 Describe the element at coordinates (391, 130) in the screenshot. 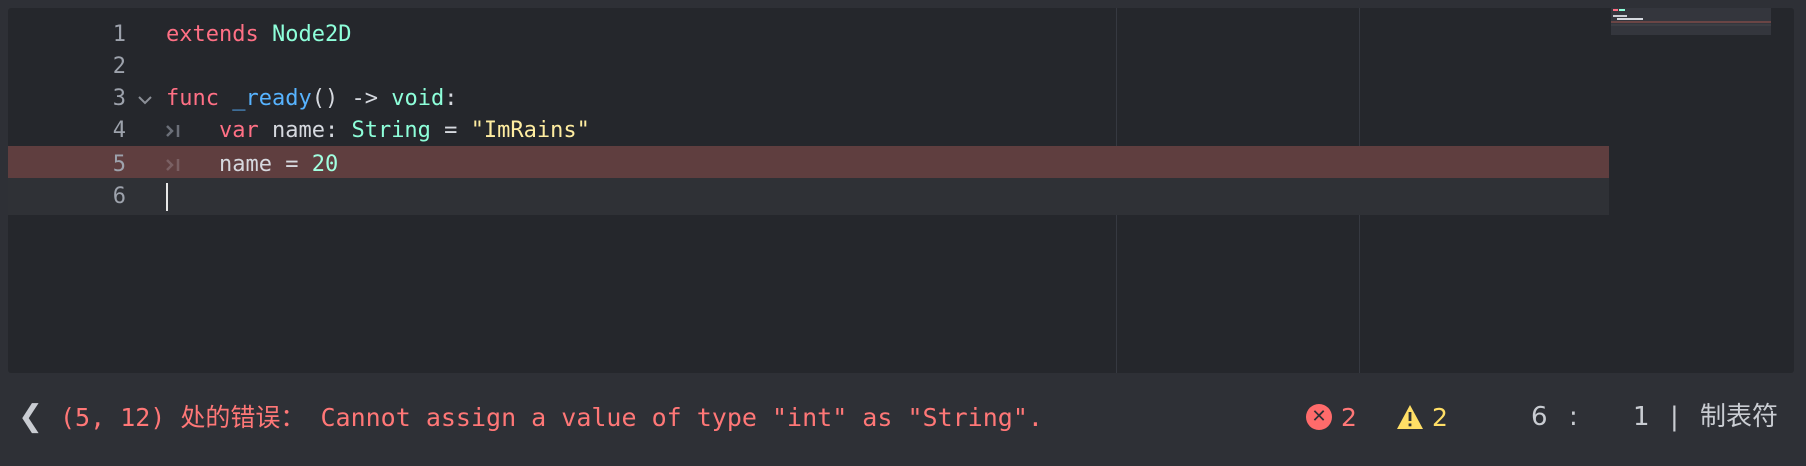

I see `code-token: String` at that location.